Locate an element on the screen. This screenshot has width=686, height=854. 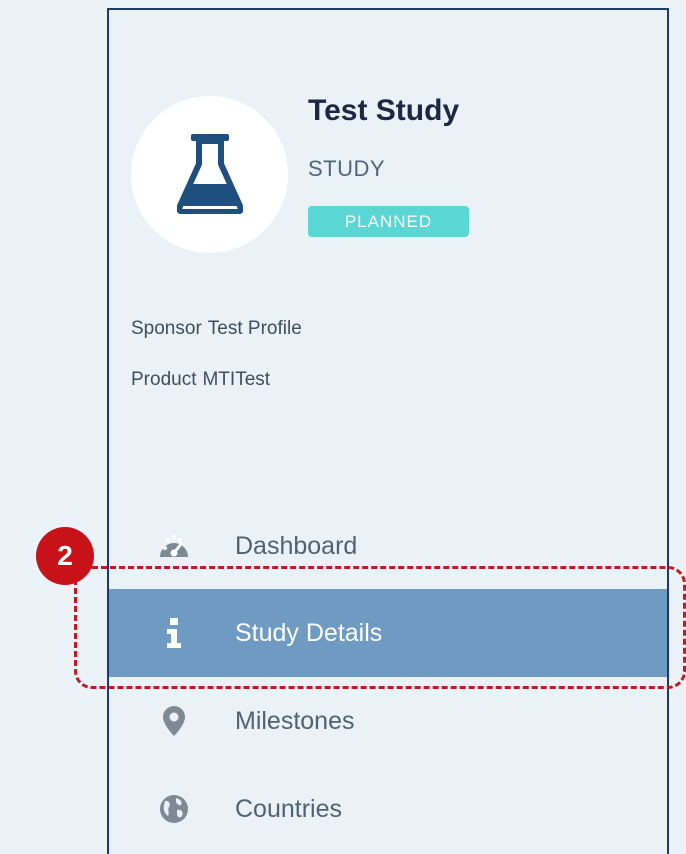
product-row: Product MTITest is located at coordinates (200, 380).